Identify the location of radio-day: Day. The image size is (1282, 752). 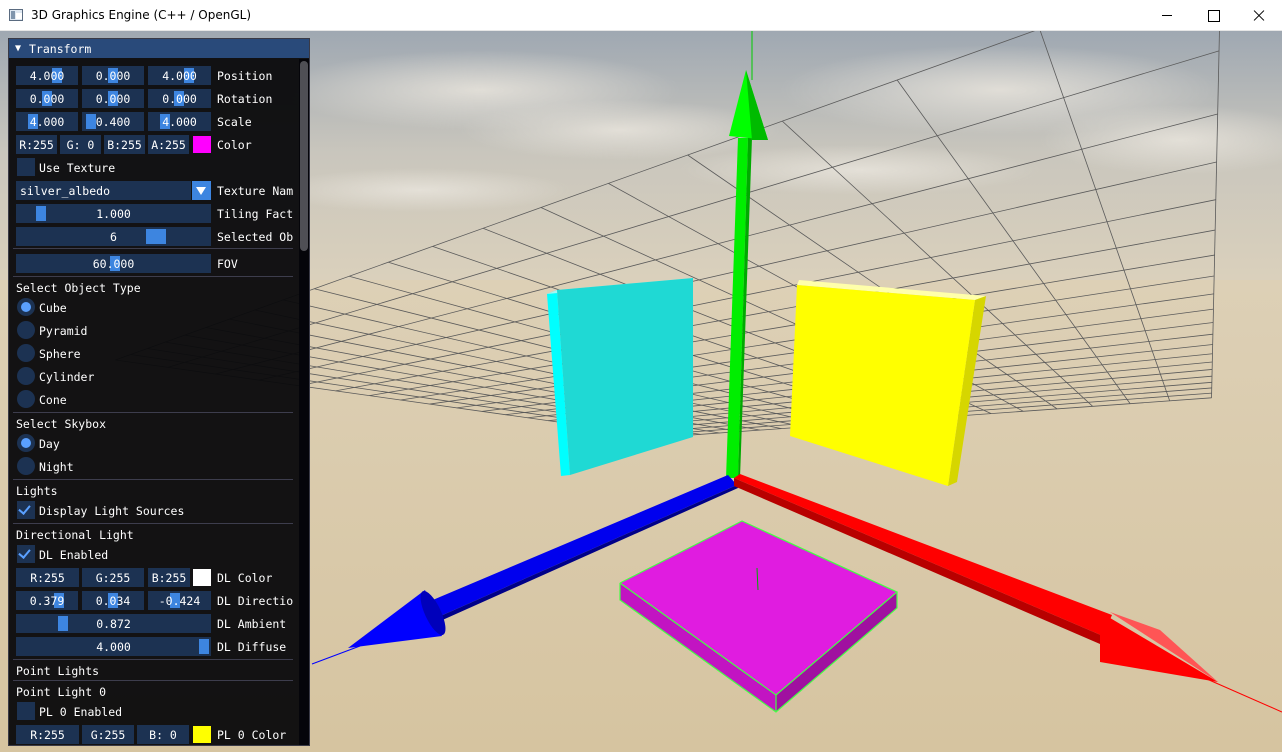
(154, 443).